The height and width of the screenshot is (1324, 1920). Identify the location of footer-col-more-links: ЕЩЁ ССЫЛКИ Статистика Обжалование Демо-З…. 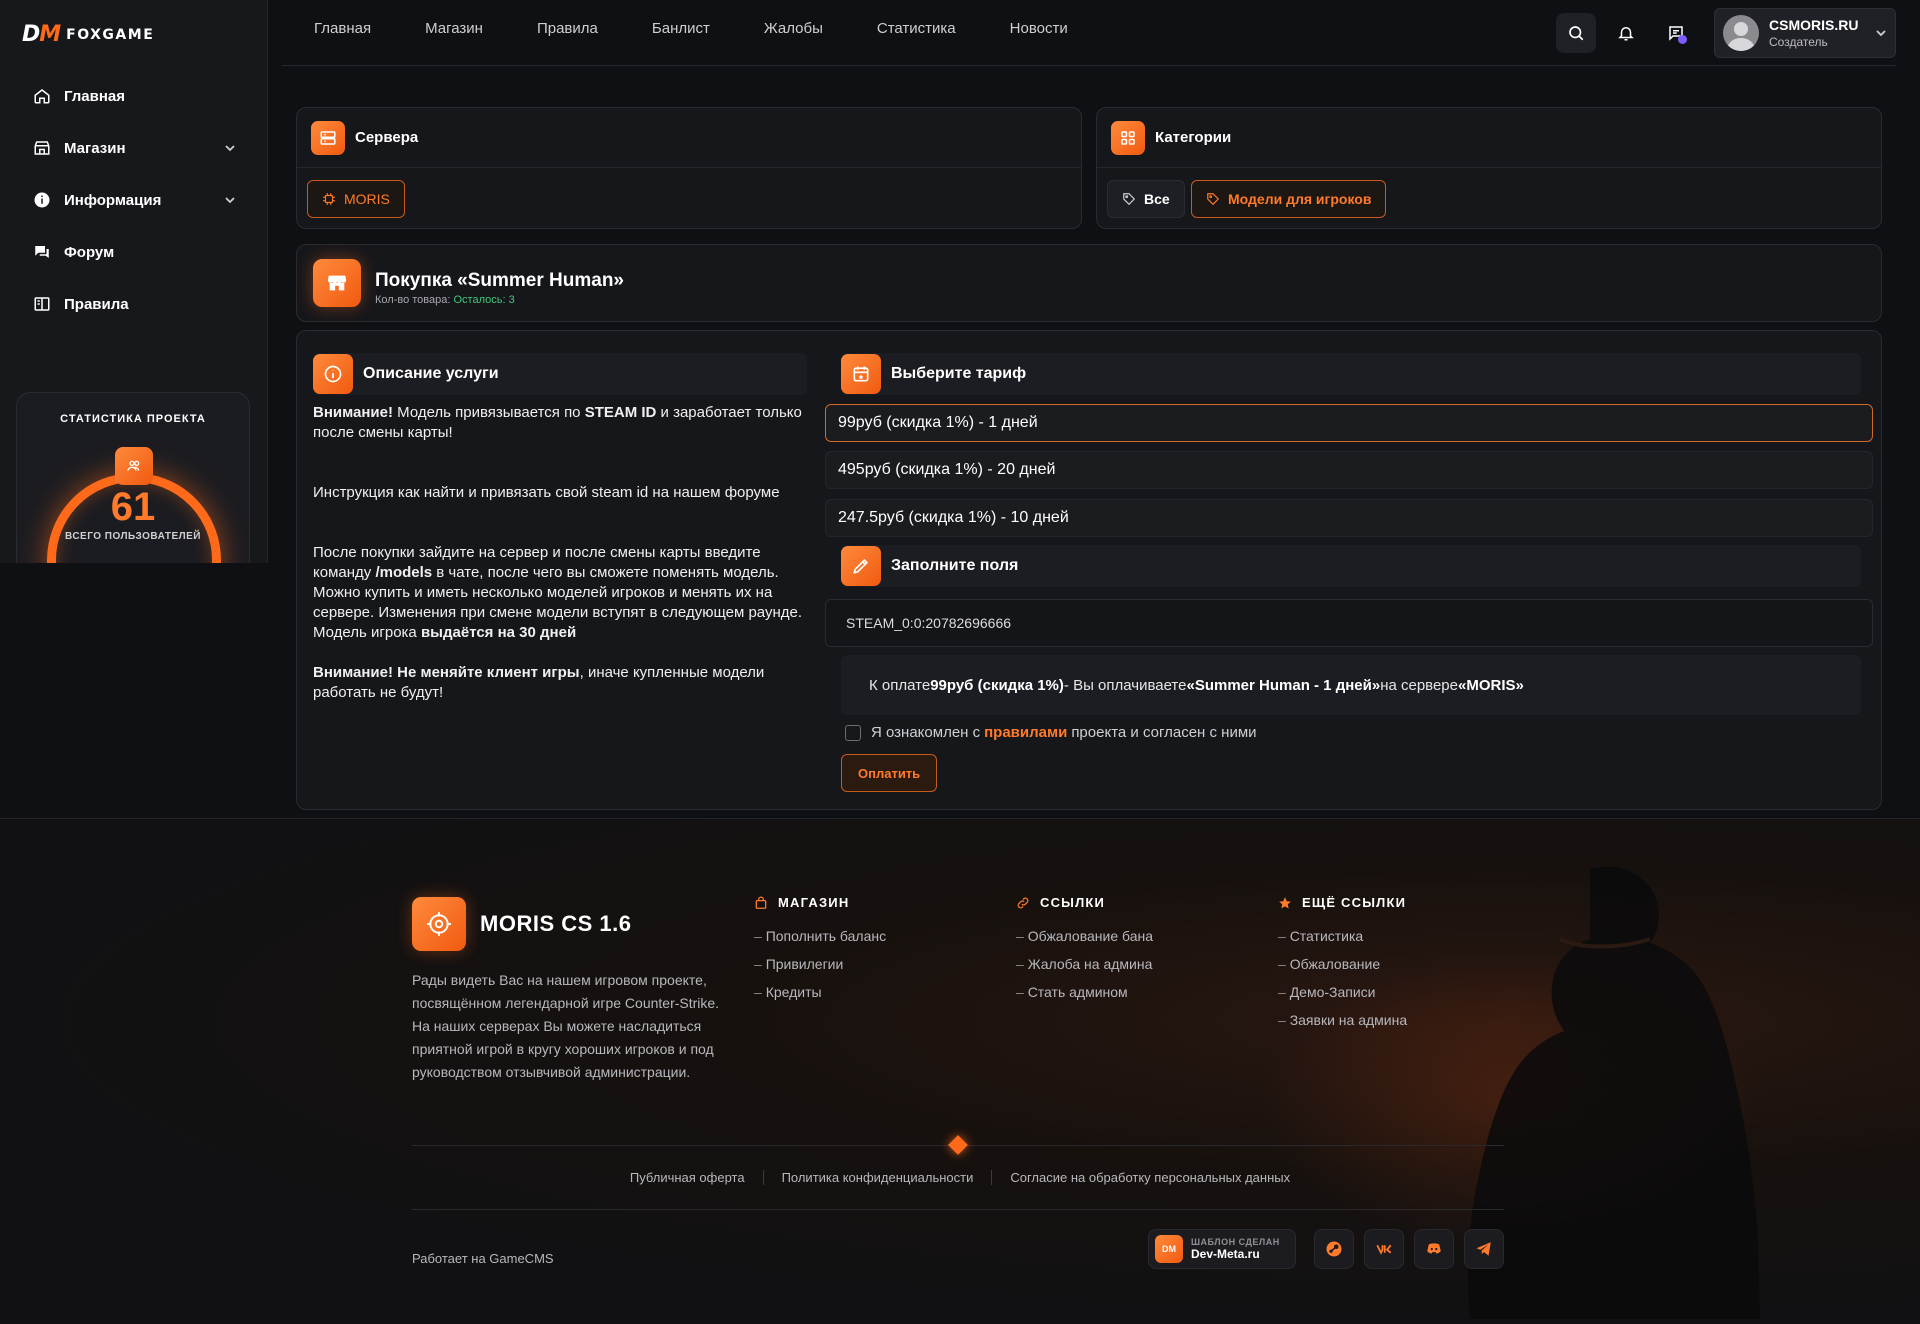
(1342, 967).